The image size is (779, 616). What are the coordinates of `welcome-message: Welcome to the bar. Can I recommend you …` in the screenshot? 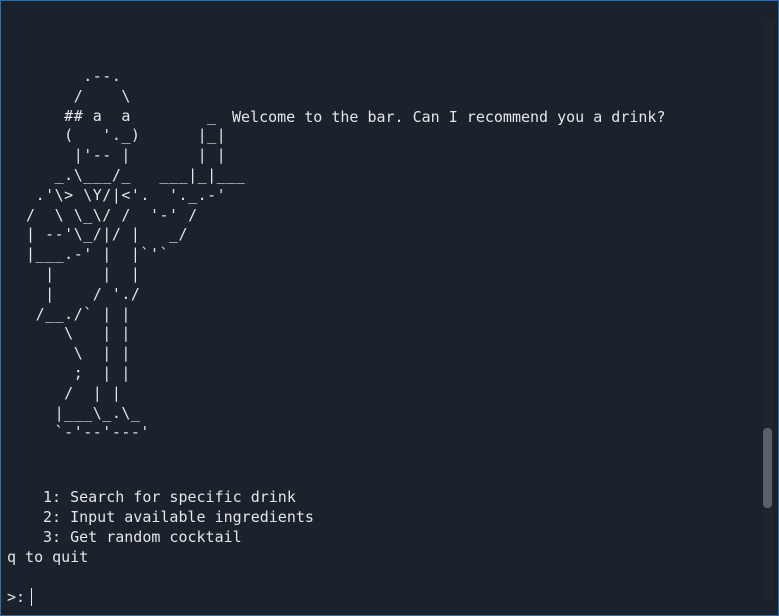 It's located at (449, 117).